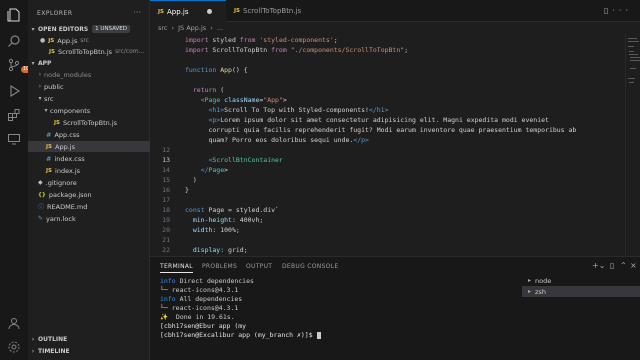 The height and width of the screenshot is (360, 640). I want to click on search-icon, so click(14, 41).